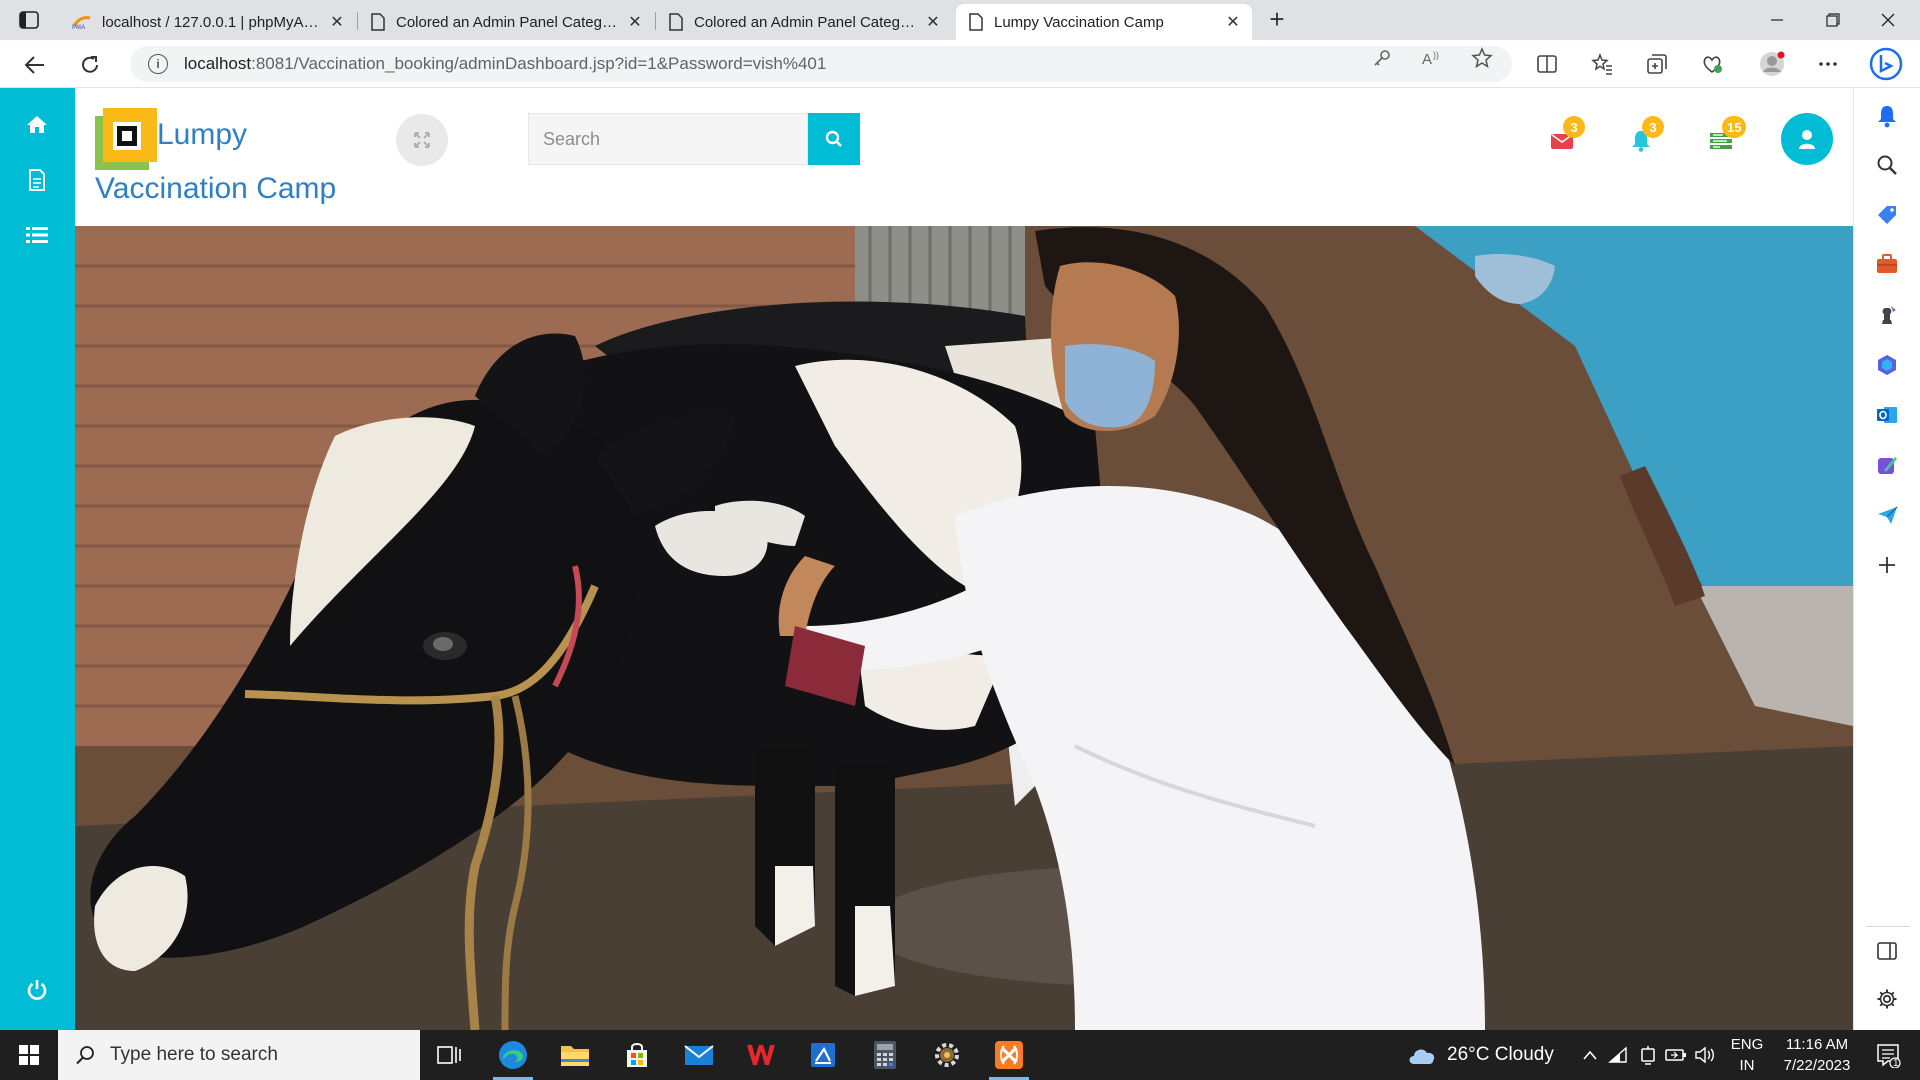 This screenshot has height=1080, width=1920. I want to click on notifications-badge: 3, so click(1653, 127).